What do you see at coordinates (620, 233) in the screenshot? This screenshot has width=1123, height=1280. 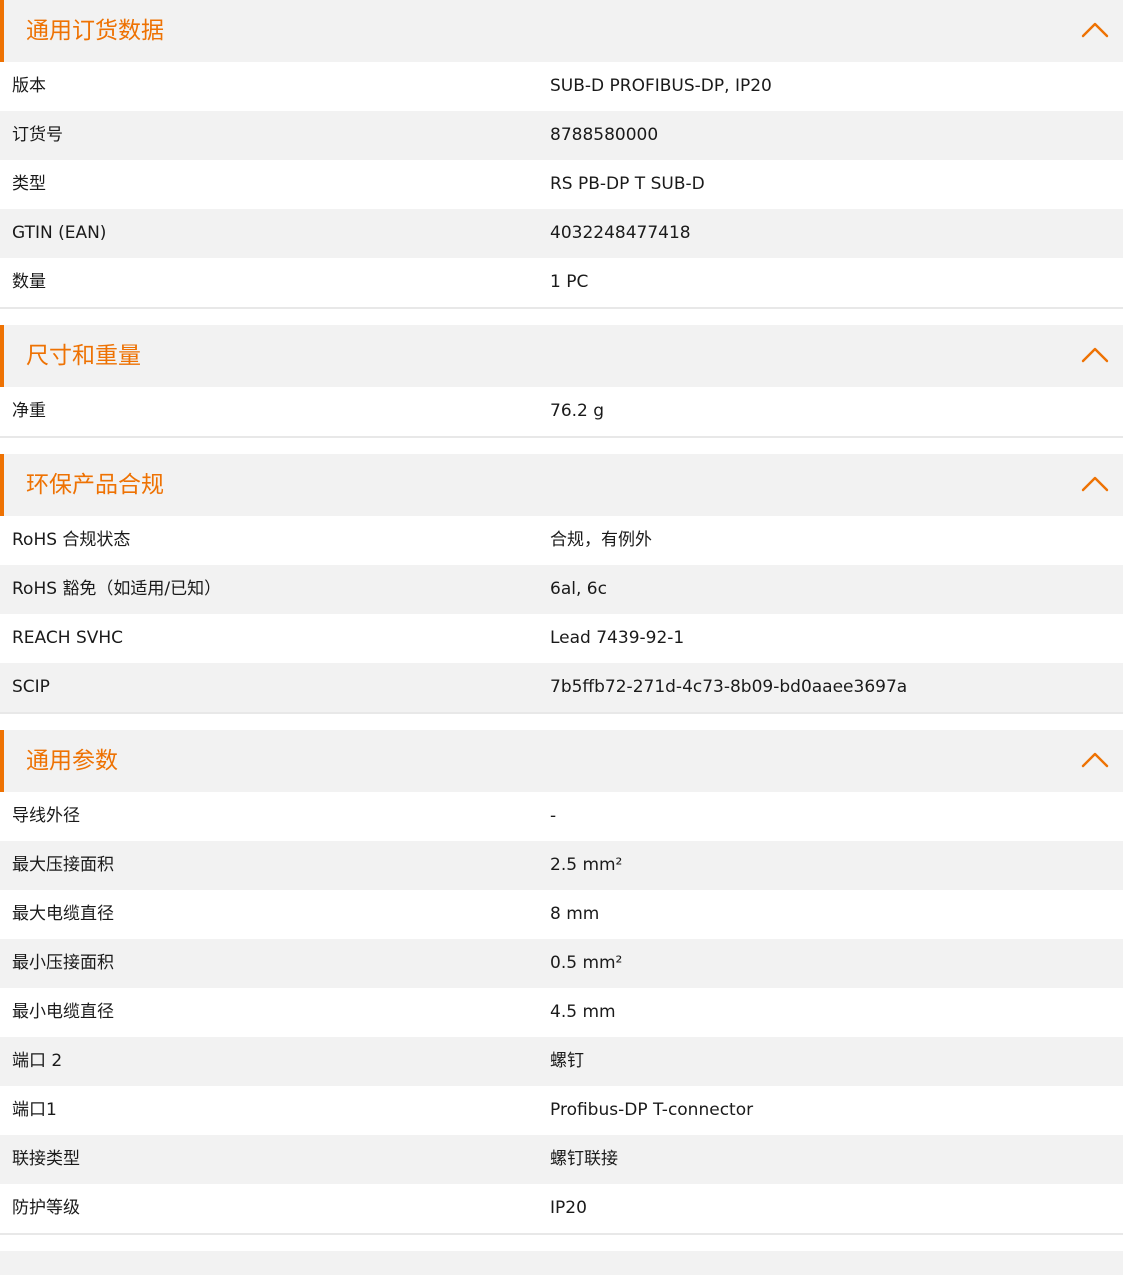 I see `spec-value: 4032248477418` at bounding box center [620, 233].